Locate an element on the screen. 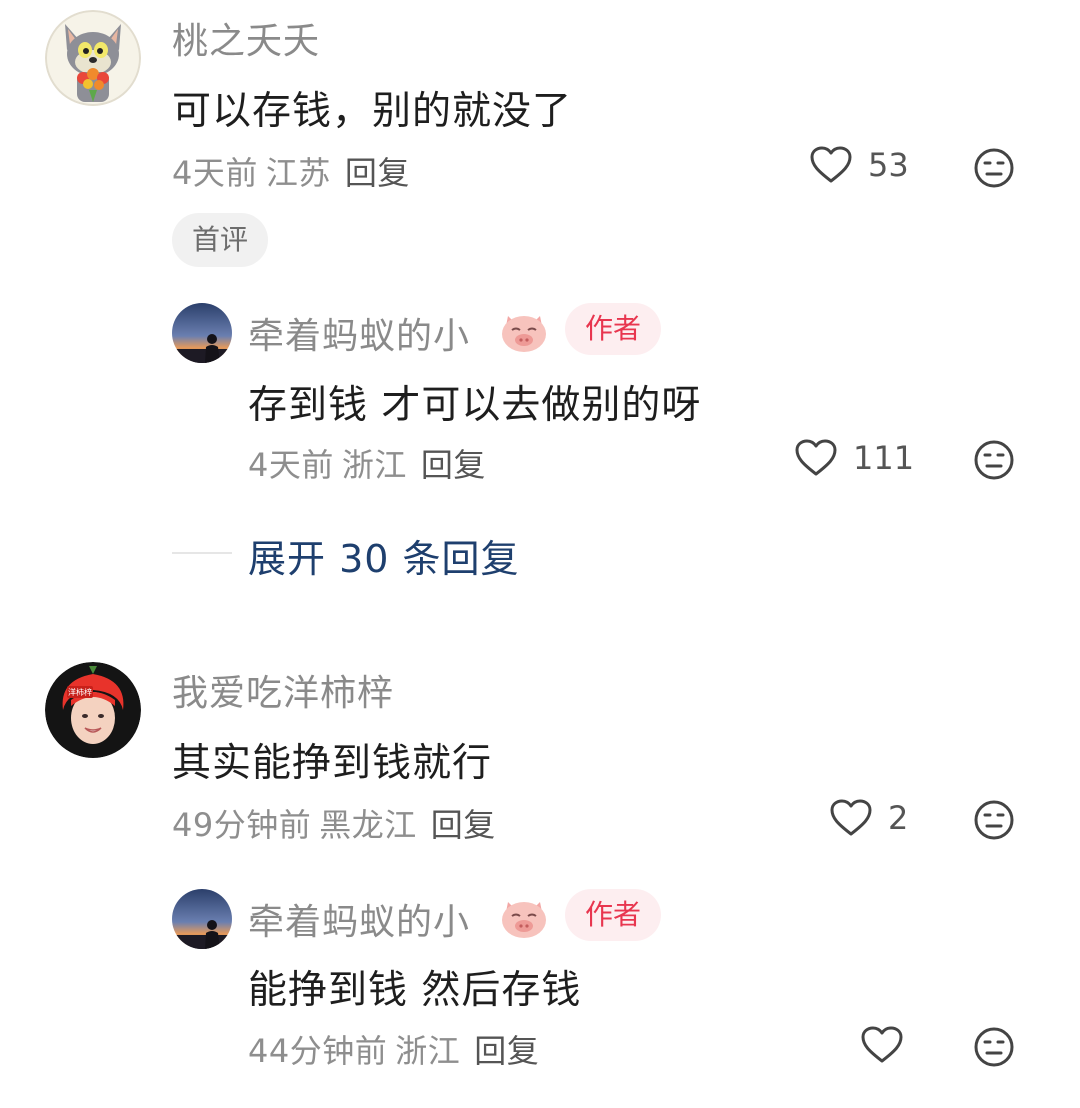 The width and height of the screenshot is (1080, 1108). reply-text: 能挣到钱 然后存钱 is located at coordinates (415, 990).